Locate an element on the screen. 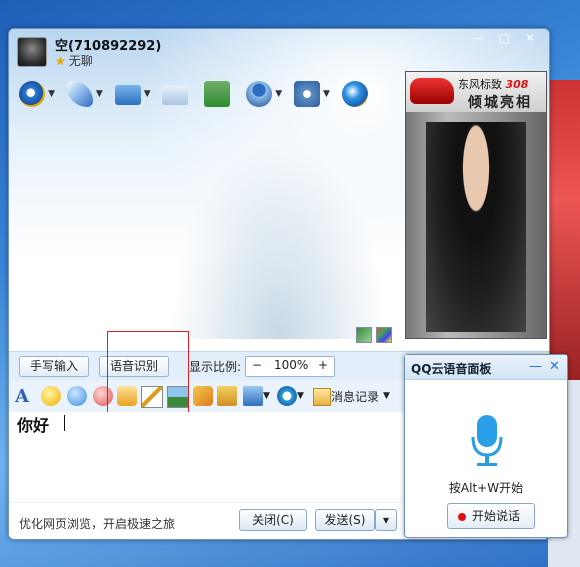 The height and width of the screenshot is (567, 580). car-image is located at coordinates (432, 91).